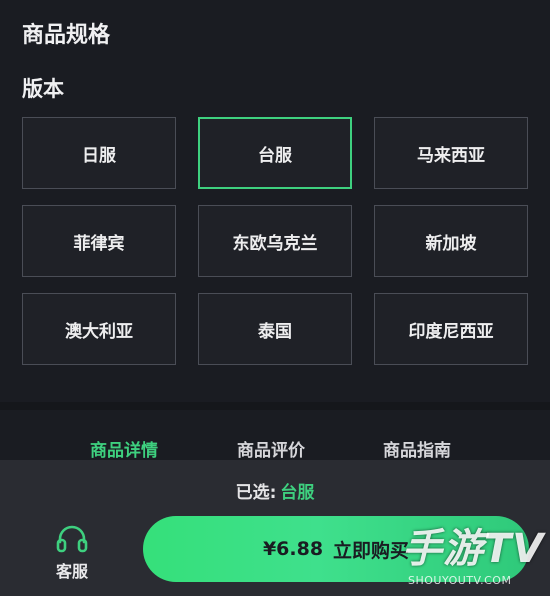 This screenshot has width=550, height=596. I want to click on customer-service-label: 客服, so click(71, 571).